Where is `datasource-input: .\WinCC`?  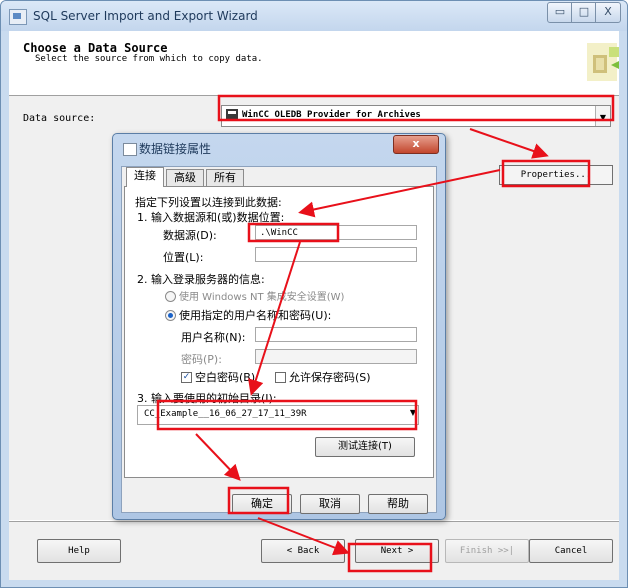 datasource-input: .\WinCC is located at coordinates (336, 232).